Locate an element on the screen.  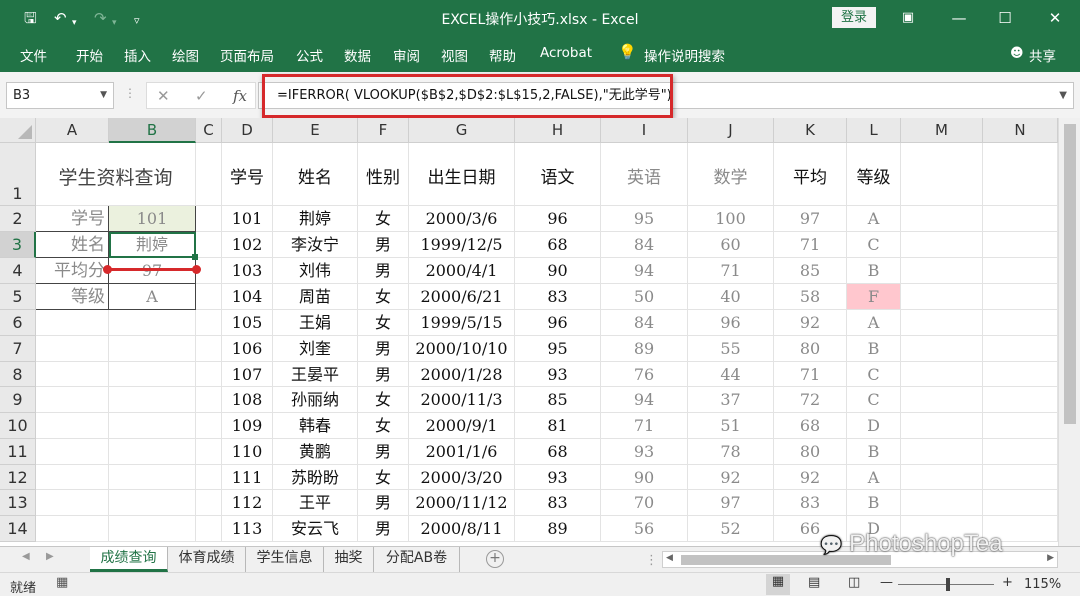
table-cell: 71 is located at coordinates (644, 426).